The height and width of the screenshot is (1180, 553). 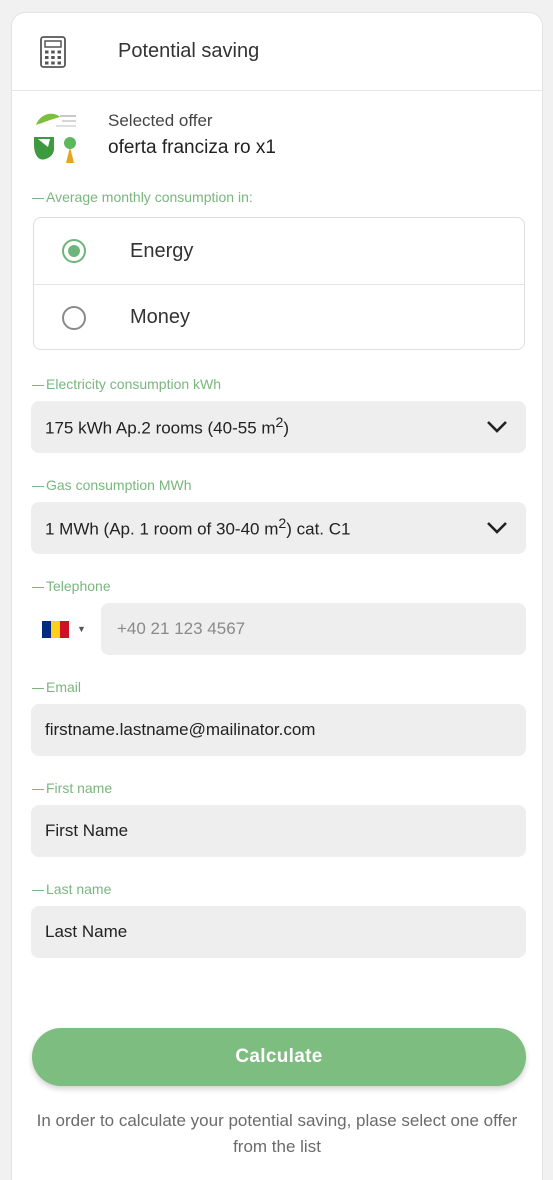 What do you see at coordinates (278, 730) in the screenshot?
I see `email-input: firstname.lastname@mailinator.com` at bounding box center [278, 730].